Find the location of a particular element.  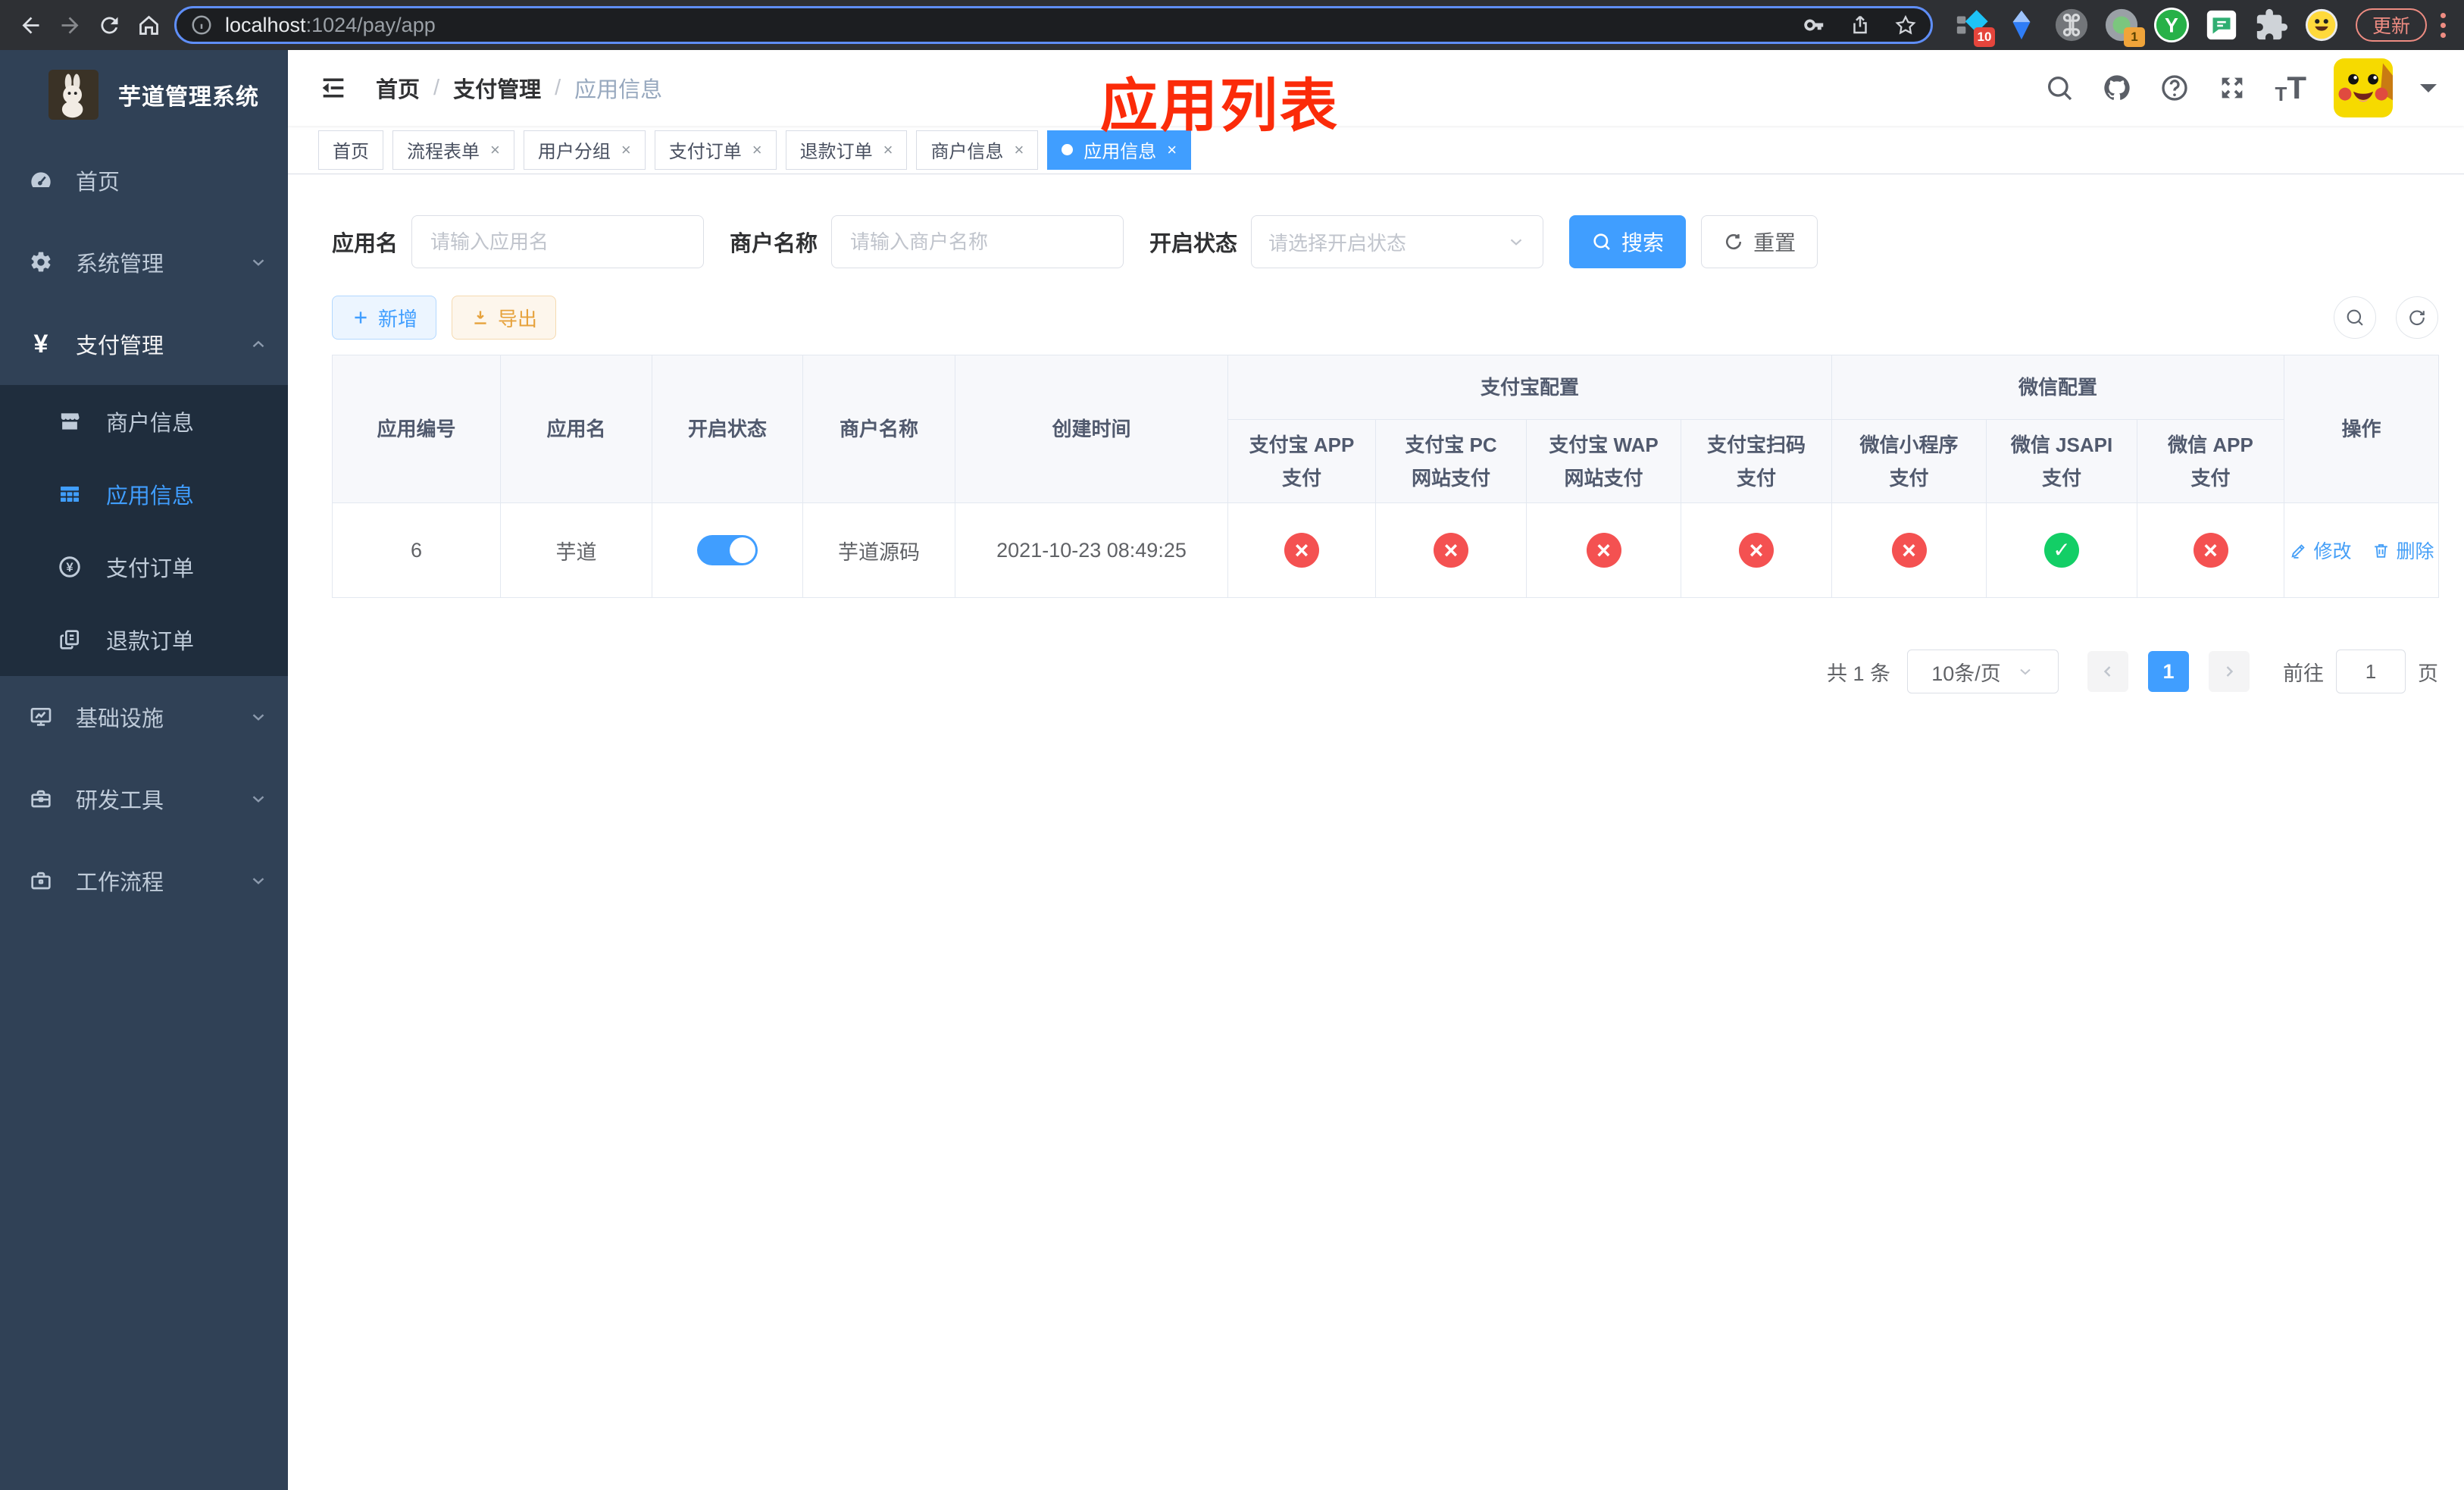

browser-back-button is located at coordinates (30, 25).